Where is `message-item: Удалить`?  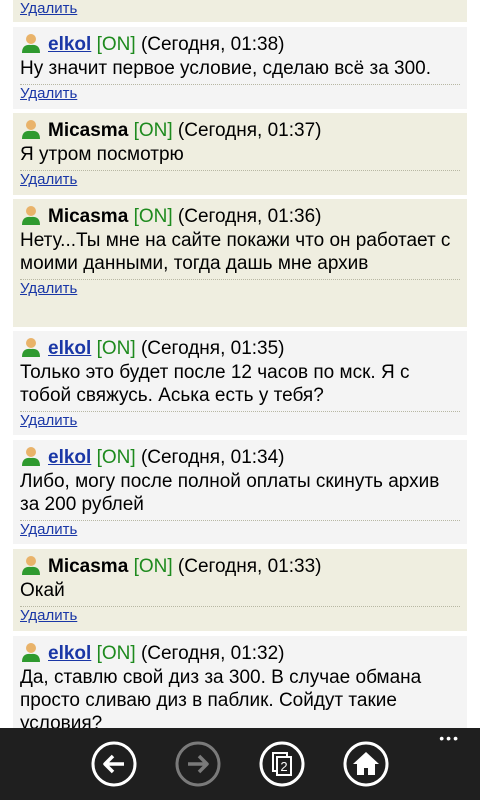
message-item: Удалить is located at coordinates (240, 11).